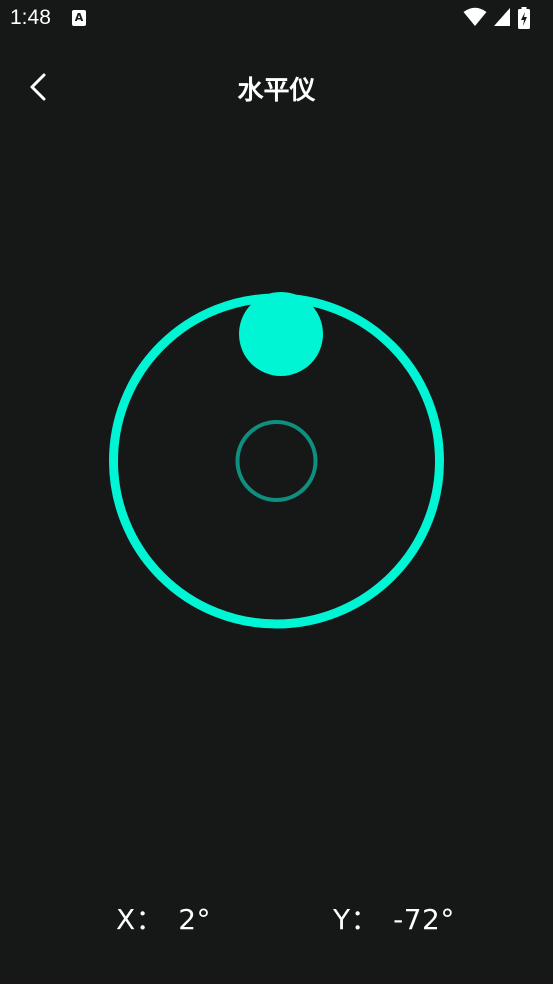 This screenshot has width=553, height=984. I want to click on status-time: 1:48, so click(30, 17).